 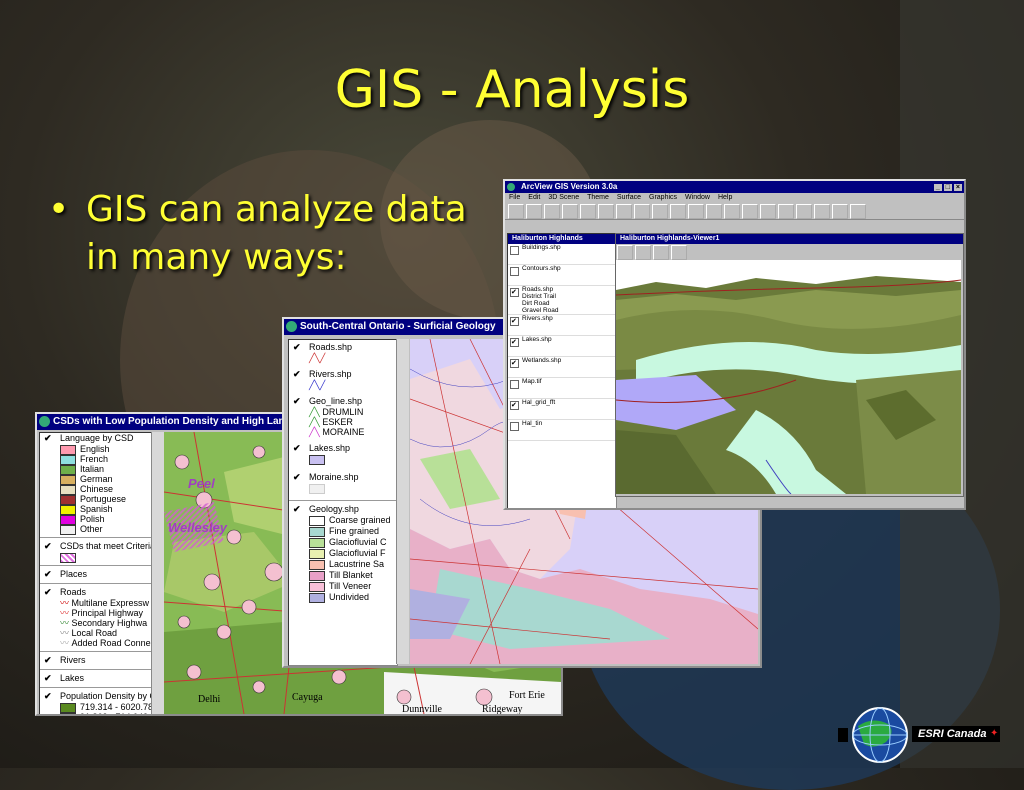 What do you see at coordinates (562, 430) in the screenshot?
I see `theme-item: Hal_tin` at bounding box center [562, 430].